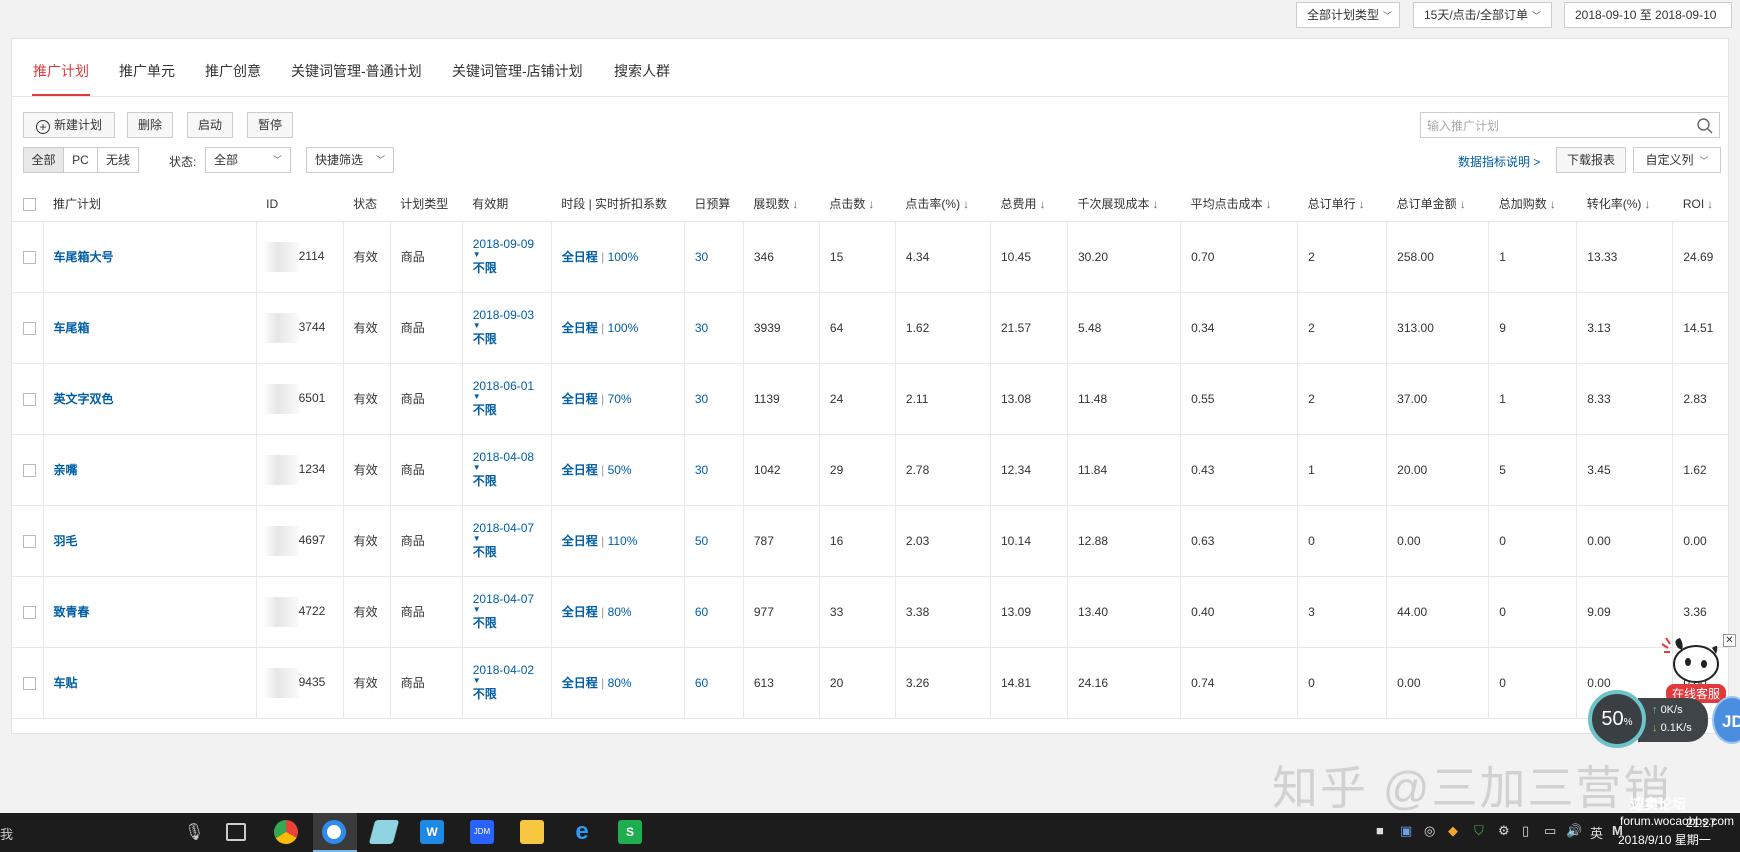  What do you see at coordinates (84, 257) in the screenshot?
I see `plan-name-link: 车尾箱大号` at bounding box center [84, 257].